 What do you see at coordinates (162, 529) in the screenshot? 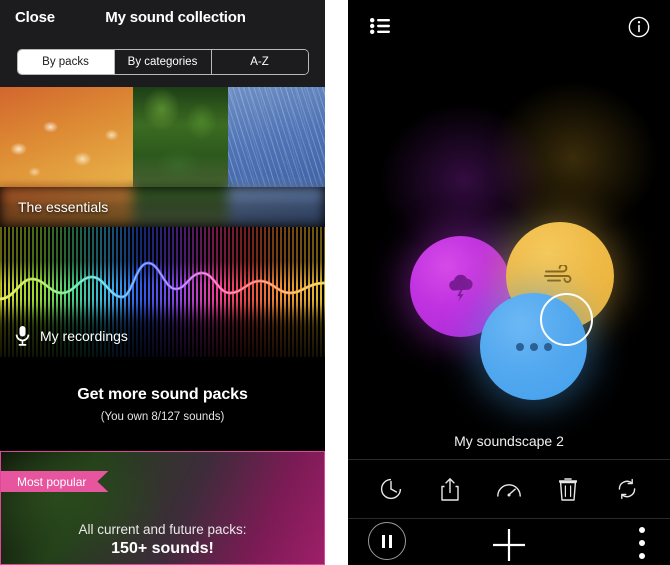
I see `promo-subtitle: All current and future packs:` at bounding box center [162, 529].